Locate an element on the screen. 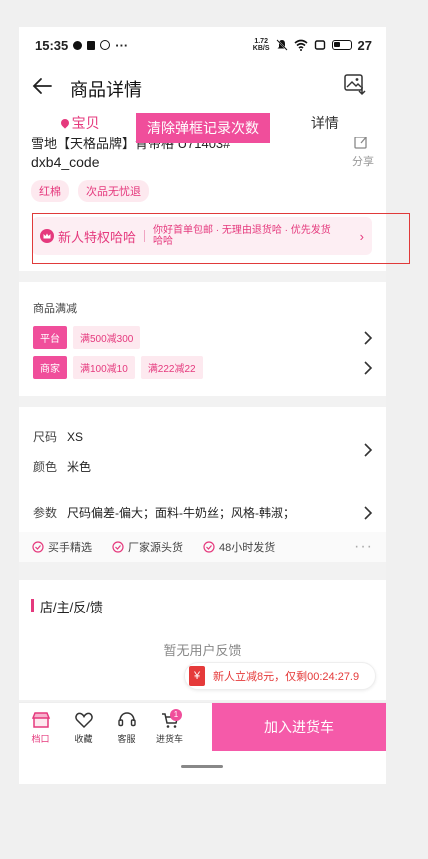  image-save-icon is located at coordinates (355, 84).